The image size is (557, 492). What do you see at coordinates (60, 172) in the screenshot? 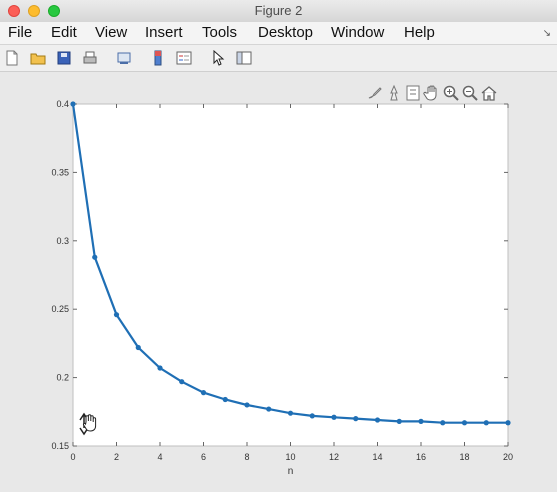
I see `y-tick-label: 0.35` at bounding box center [60, 172].